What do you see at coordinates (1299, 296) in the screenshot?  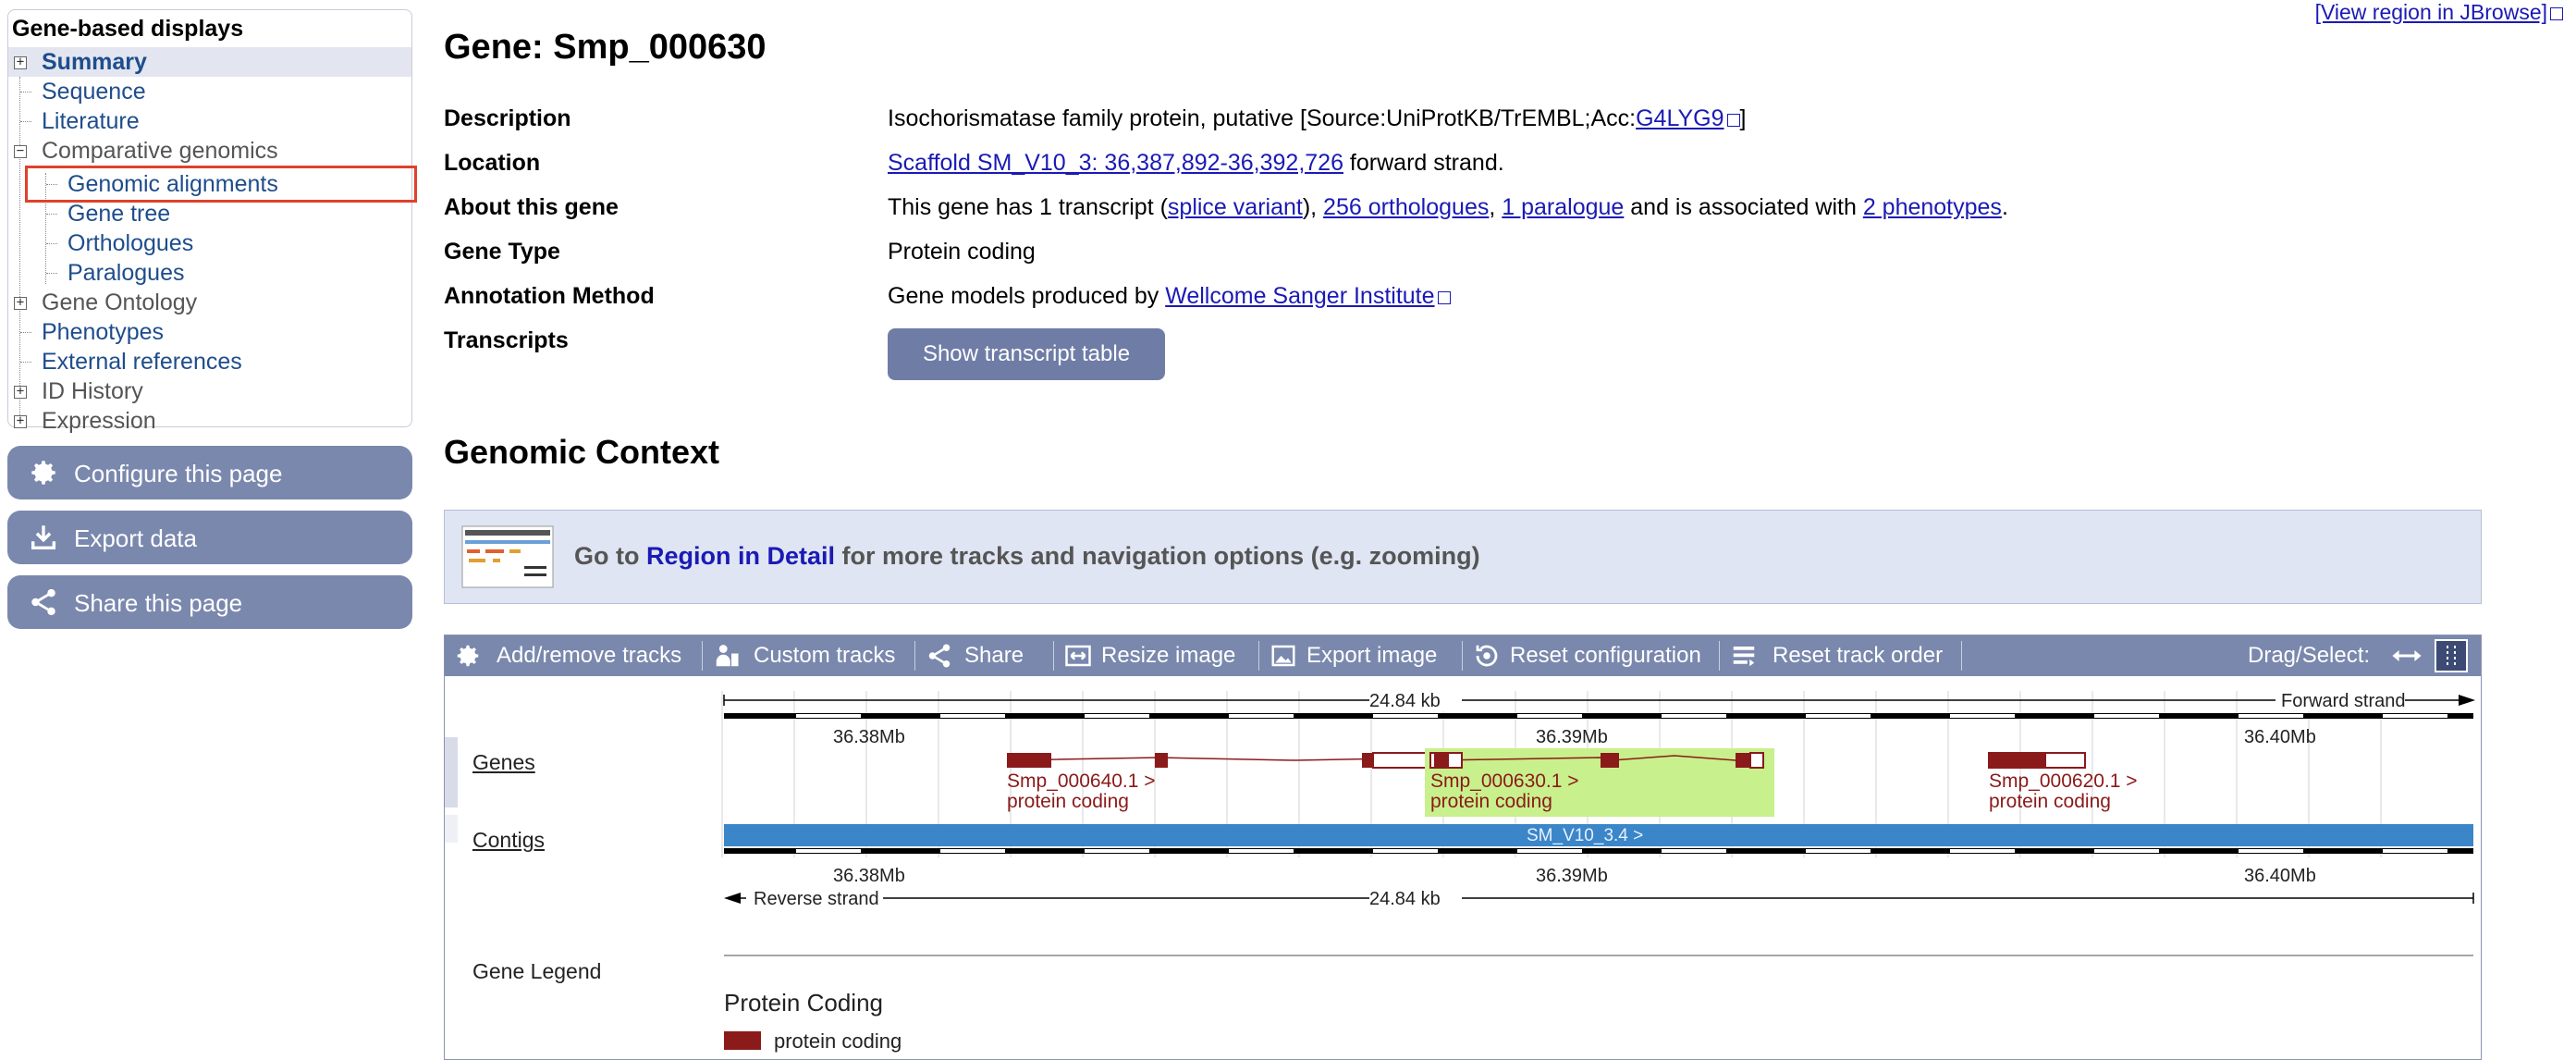 I see `sanger-link: Wellcome Sanger Institute` at bounding box center [1299, 296].